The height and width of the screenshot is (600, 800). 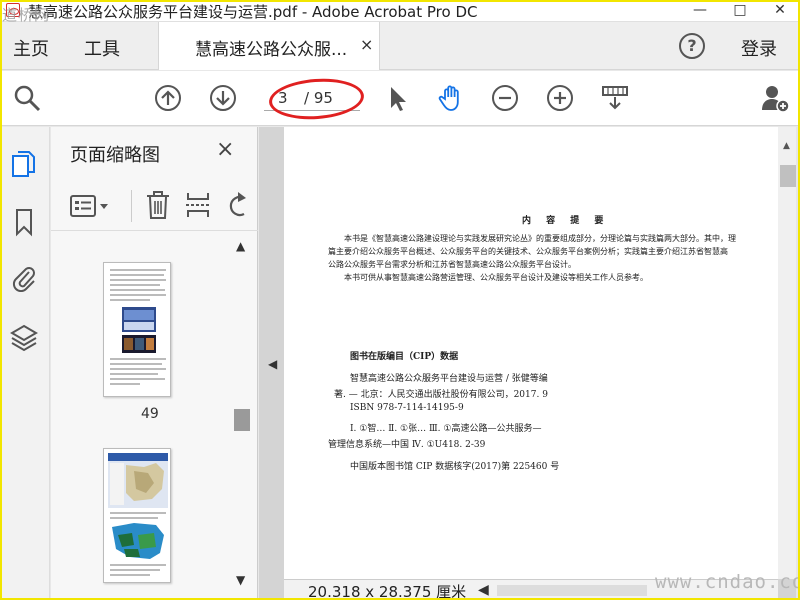 What do you see at coordinates (452, 264) in the screenshot?
I see `summary-line: 公路公众服务平台需求分析和江苏省智慧高速公路公众服务平台设计。` at bounding box center [452, 264].